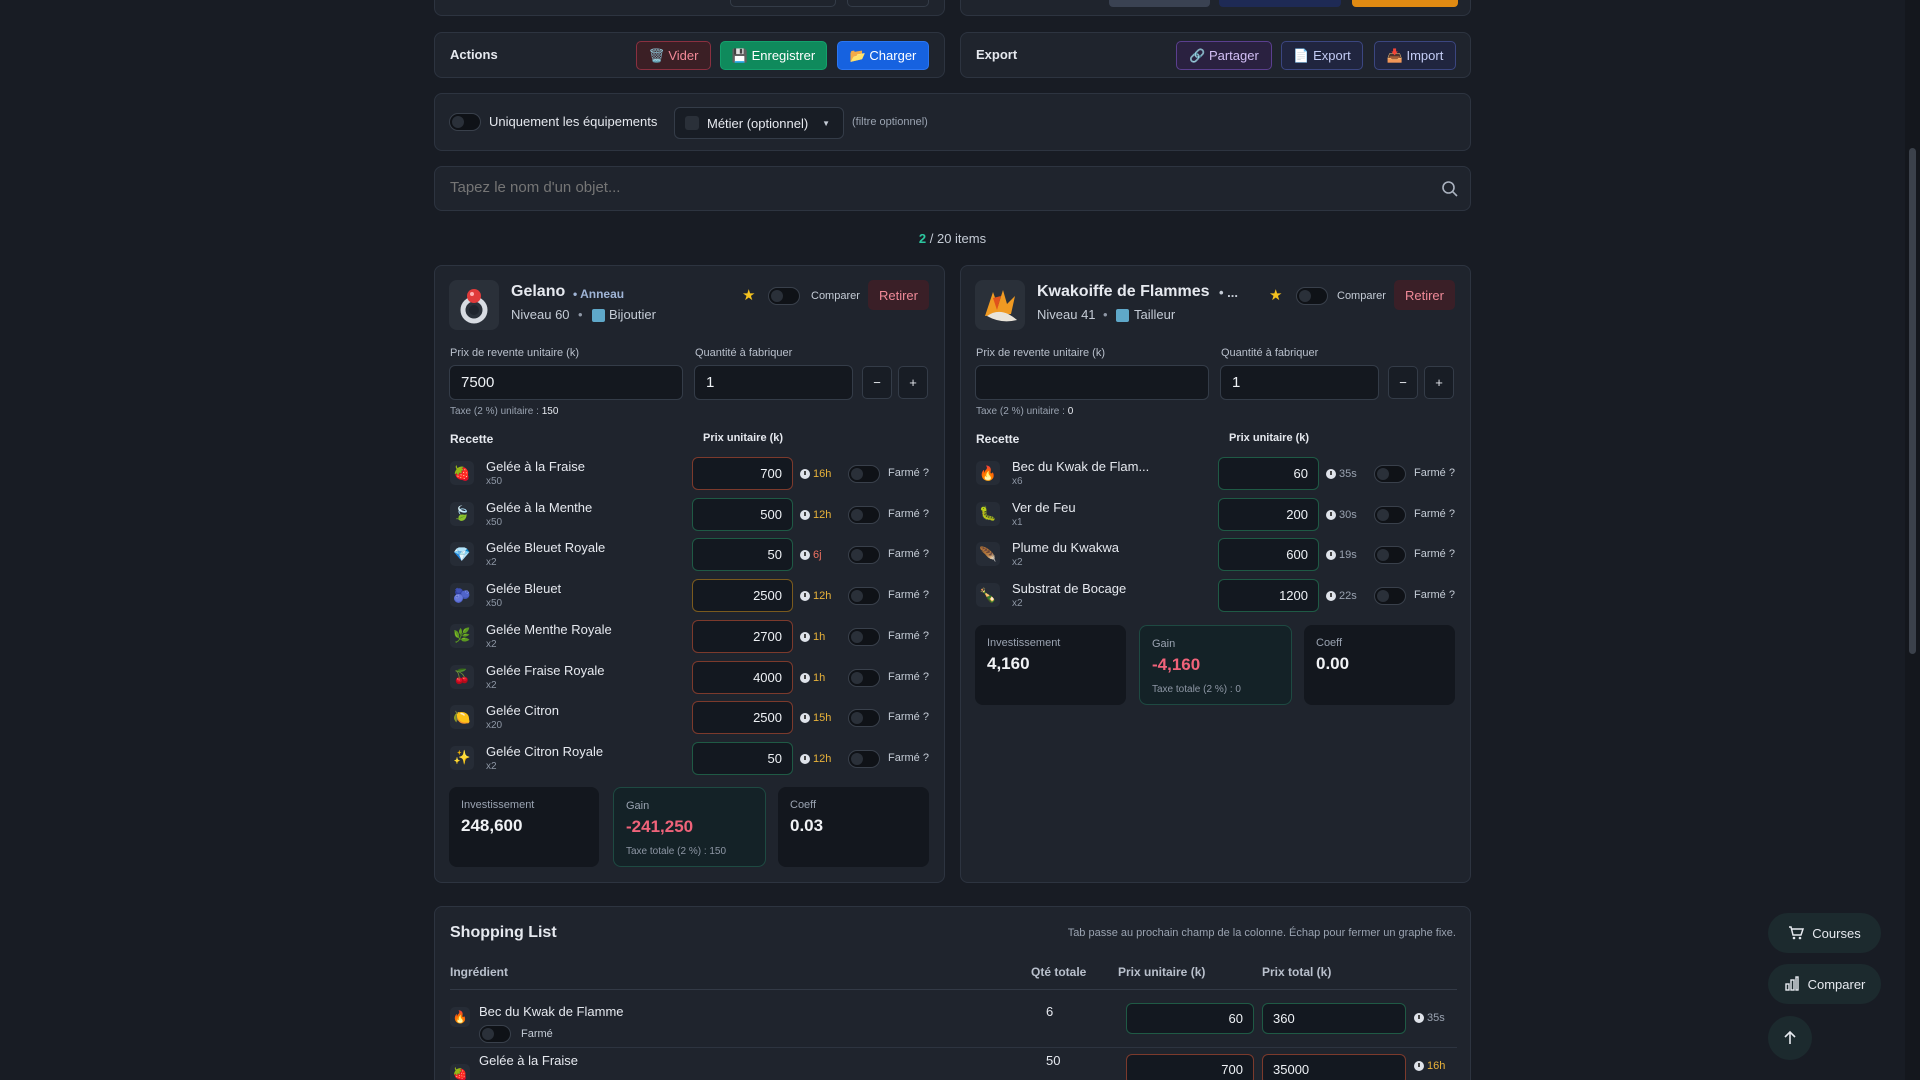  What do you see at coordinates (460, 1017) in the screenshot?
I see `row-icon: 🔥` at bounding box center [460, 1017].